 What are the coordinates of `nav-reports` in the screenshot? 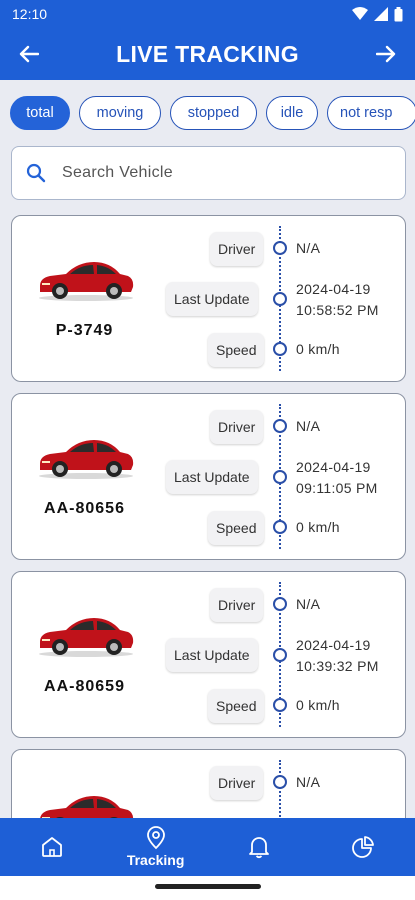 It's located at (363, 847).